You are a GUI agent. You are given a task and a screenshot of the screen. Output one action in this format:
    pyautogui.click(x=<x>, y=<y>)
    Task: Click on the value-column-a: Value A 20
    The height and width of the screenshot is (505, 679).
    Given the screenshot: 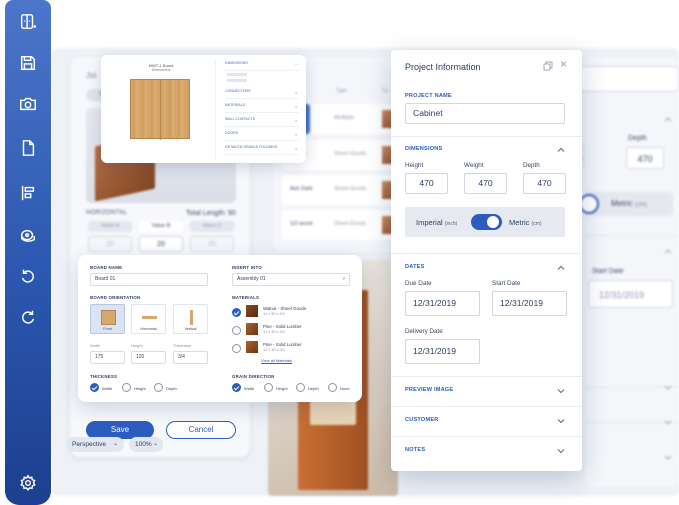 What is the action you would take?
    pyautogui.click(x=110, y=236)
    